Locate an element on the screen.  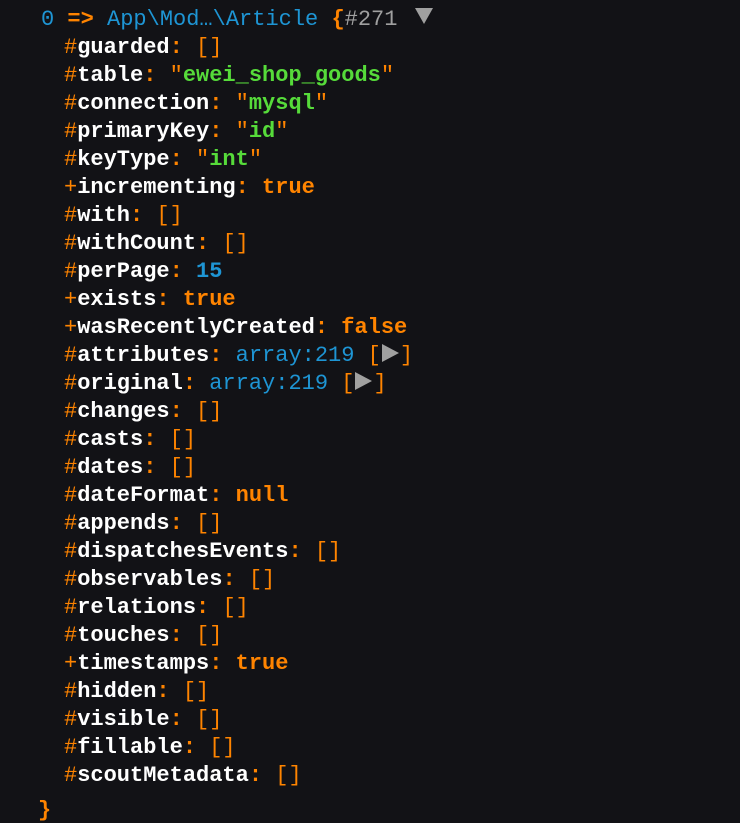
property-row: #appends: [] is located at coordinates (370, 524).